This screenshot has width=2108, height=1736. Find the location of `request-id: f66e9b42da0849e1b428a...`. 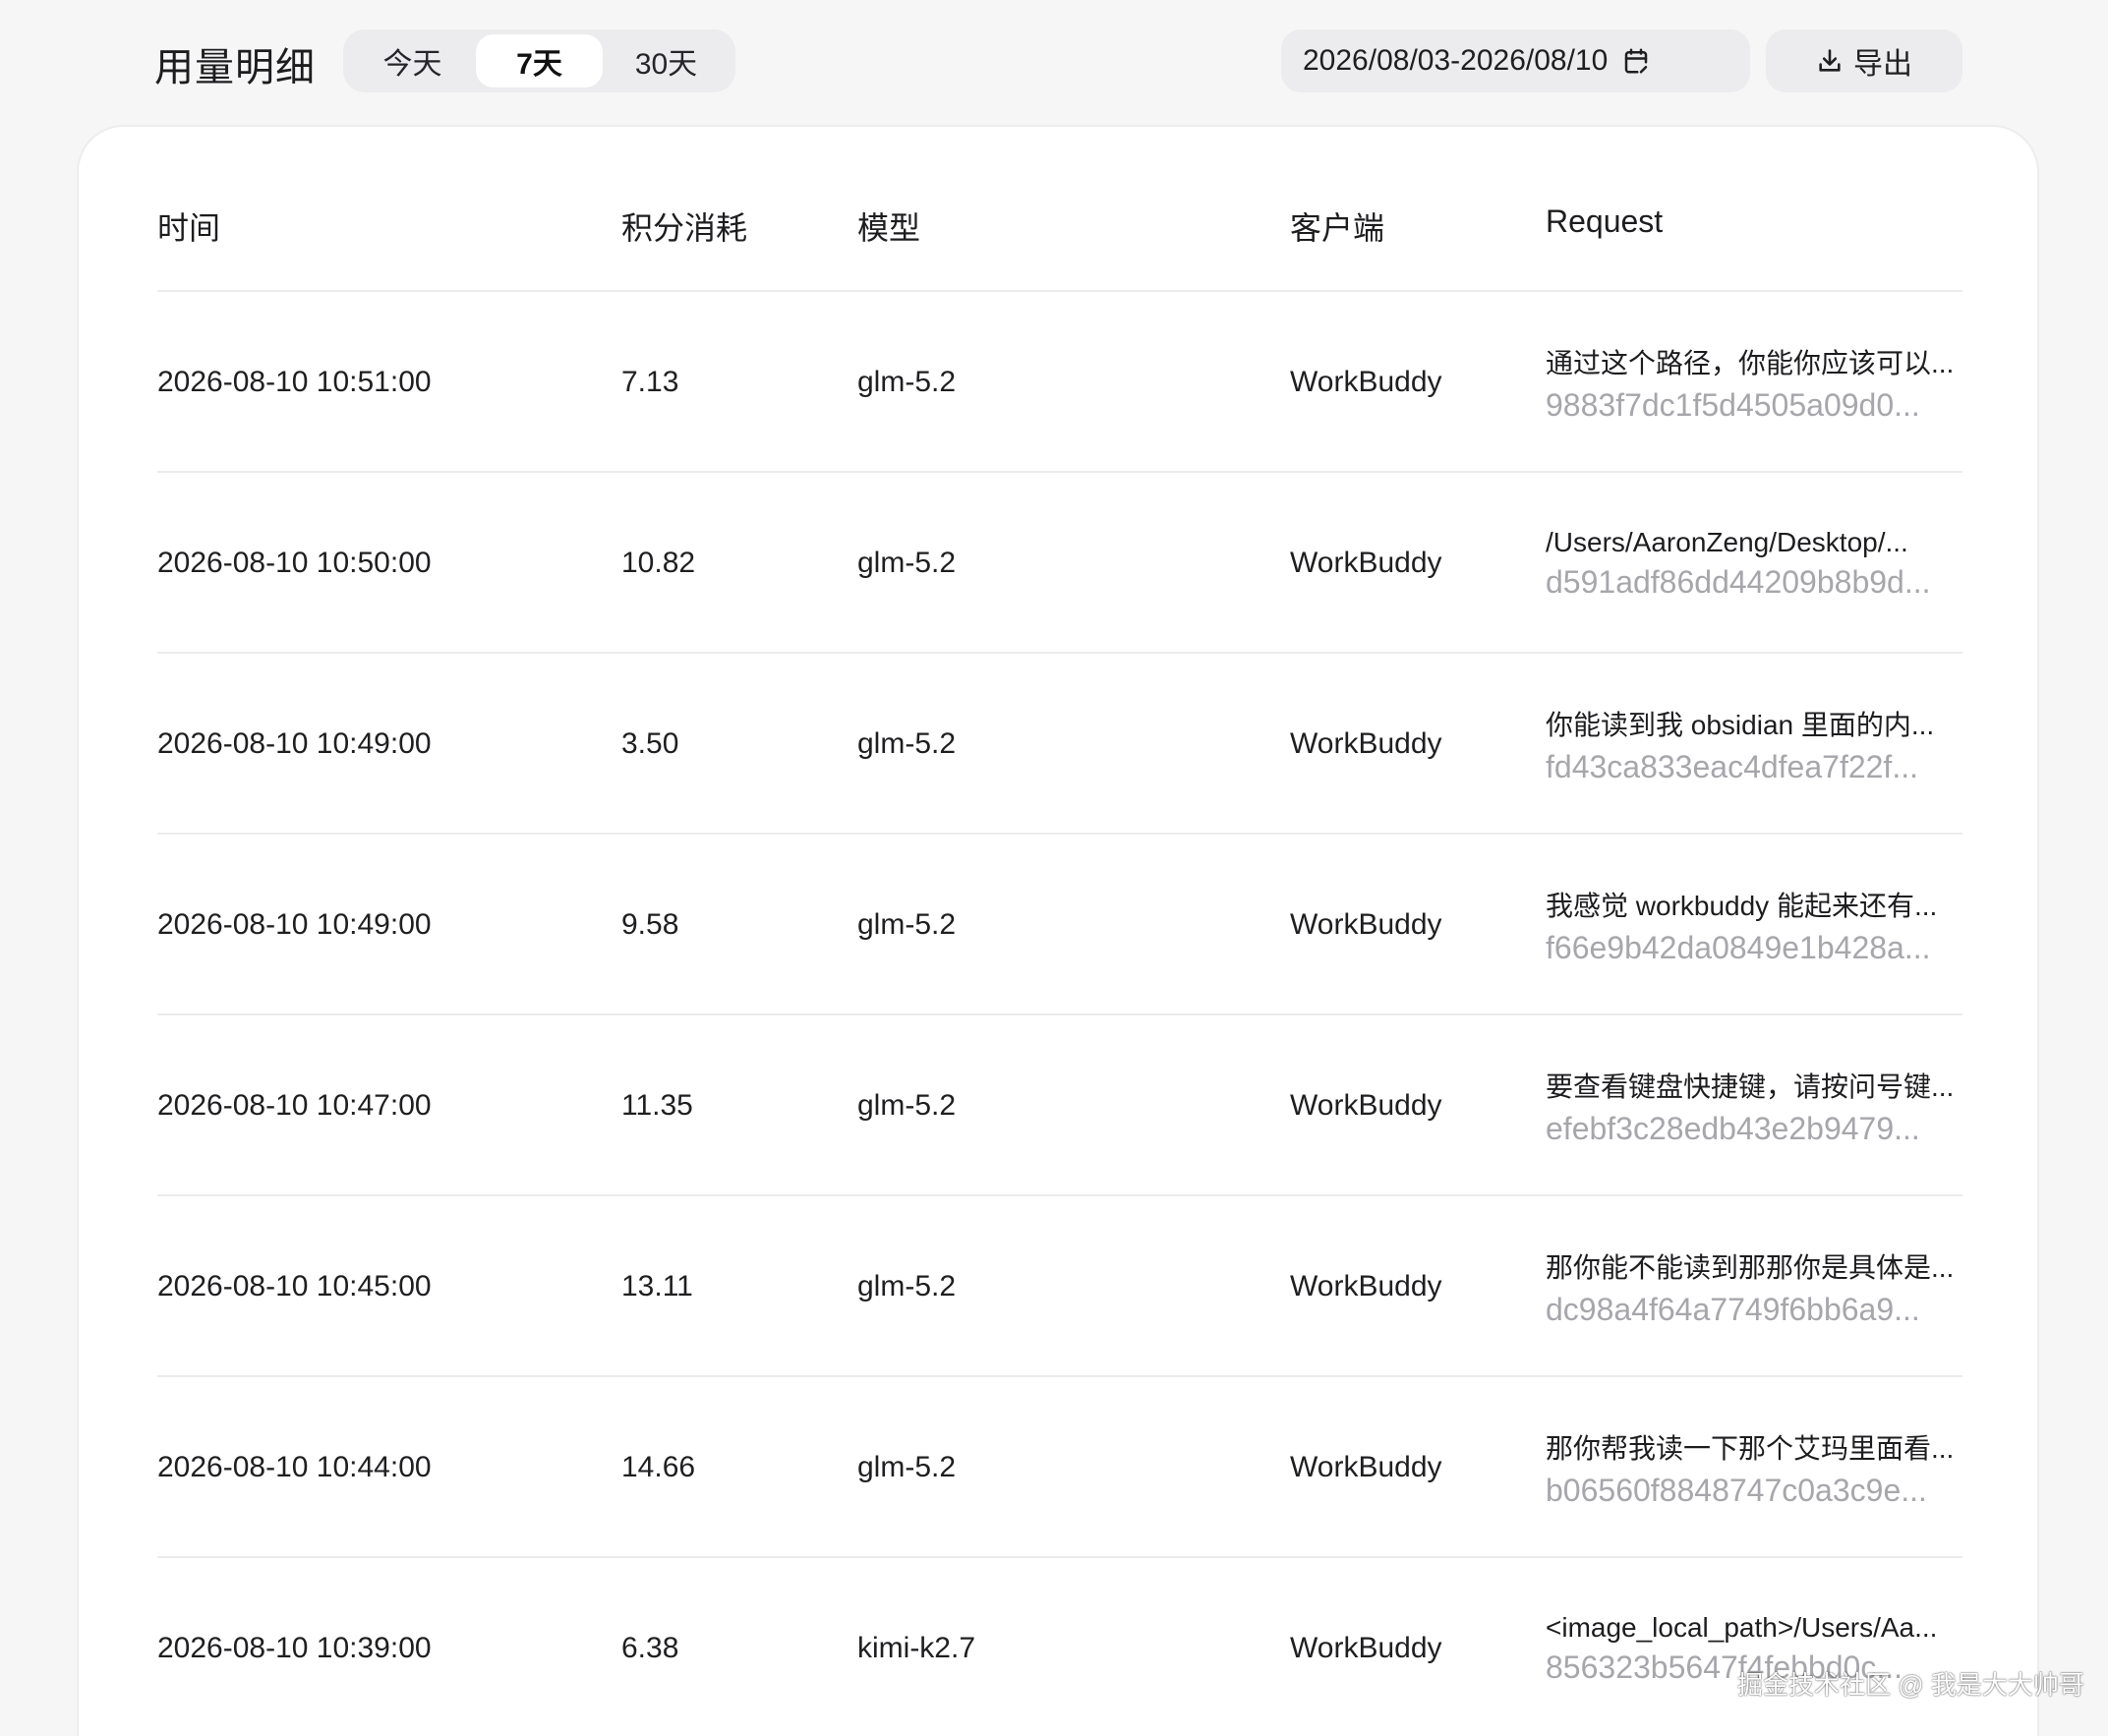

request-id: f66e9b42da0849e1b428a... is located at coordinates (1739, 947).